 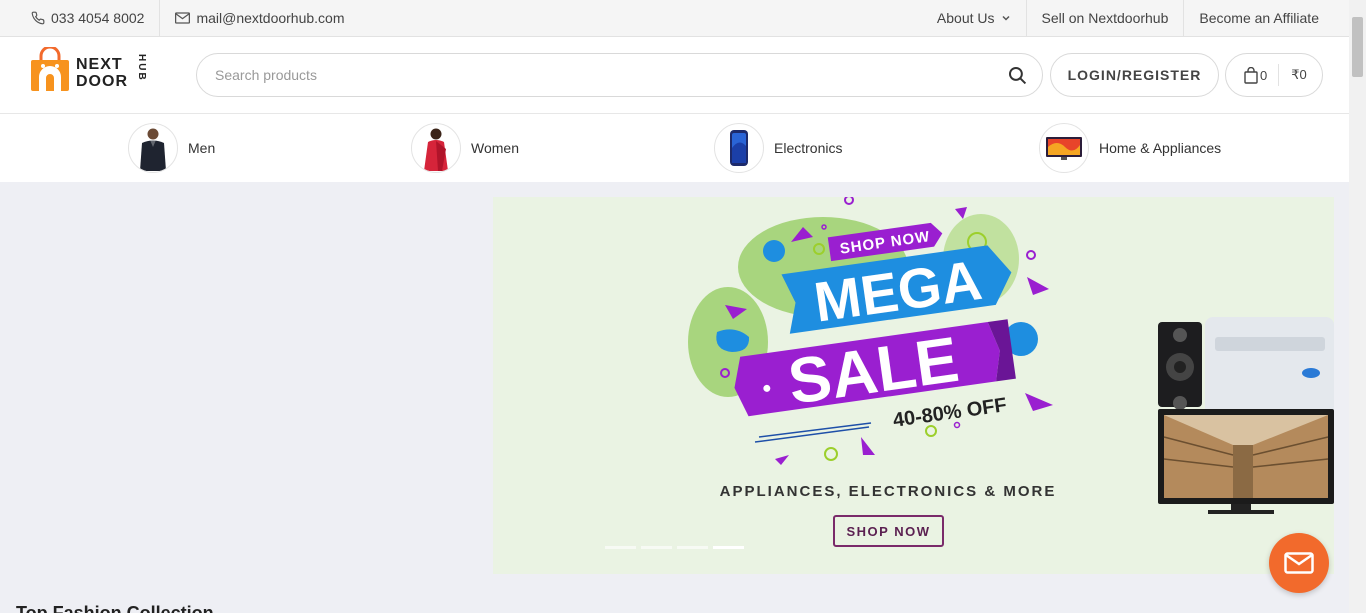 What do you see at coordinates (436, 148) in the screenshot?
I see `women-thumbnail` at bounding box center [436, 148].